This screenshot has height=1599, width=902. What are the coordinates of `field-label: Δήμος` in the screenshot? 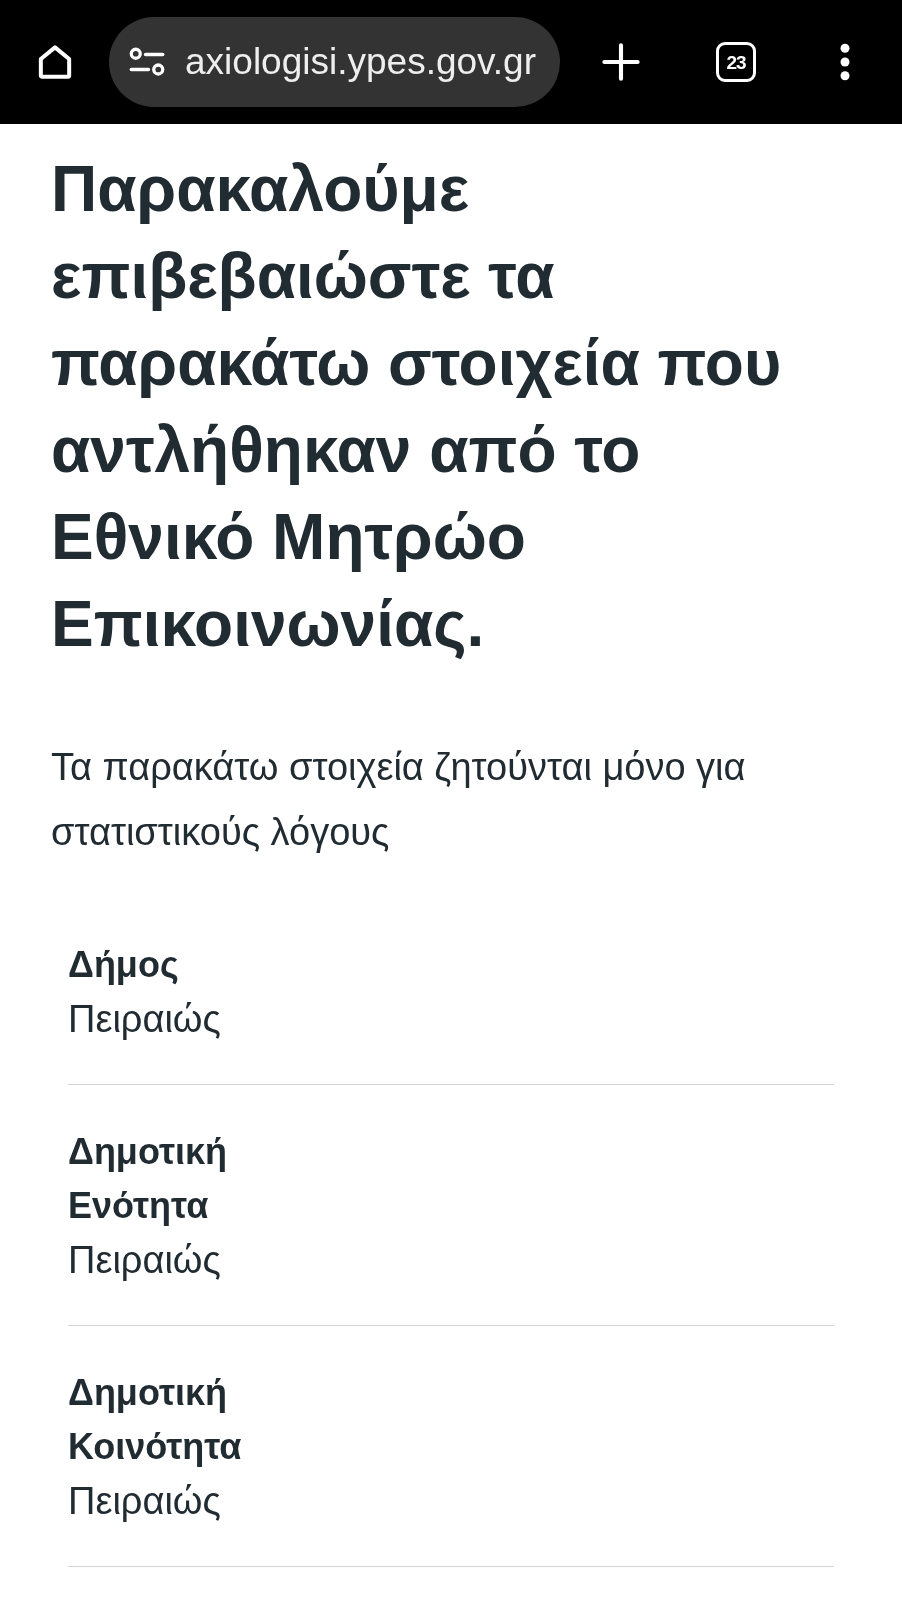 It's located at (124, 965).